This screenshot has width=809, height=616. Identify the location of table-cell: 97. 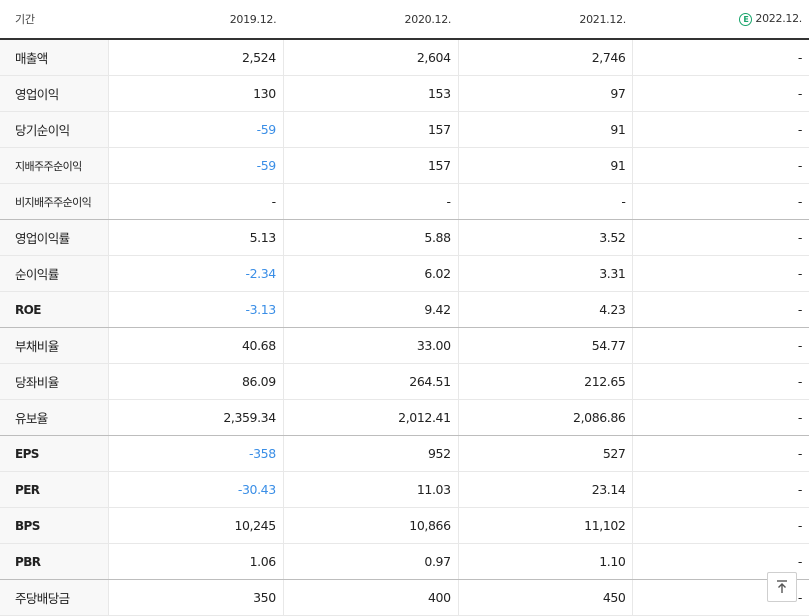
(545, 93).